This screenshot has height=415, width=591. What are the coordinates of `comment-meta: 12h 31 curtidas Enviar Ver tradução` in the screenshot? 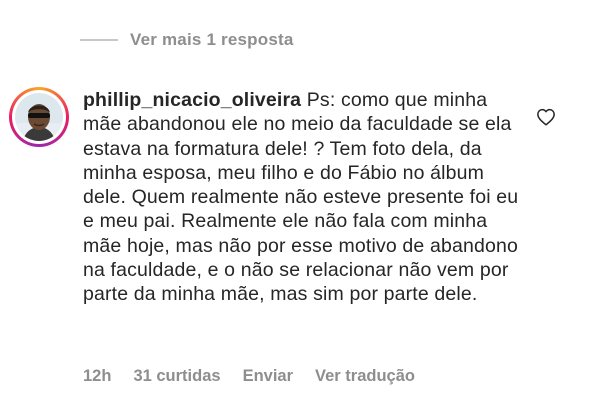 It's located at (260, 376).